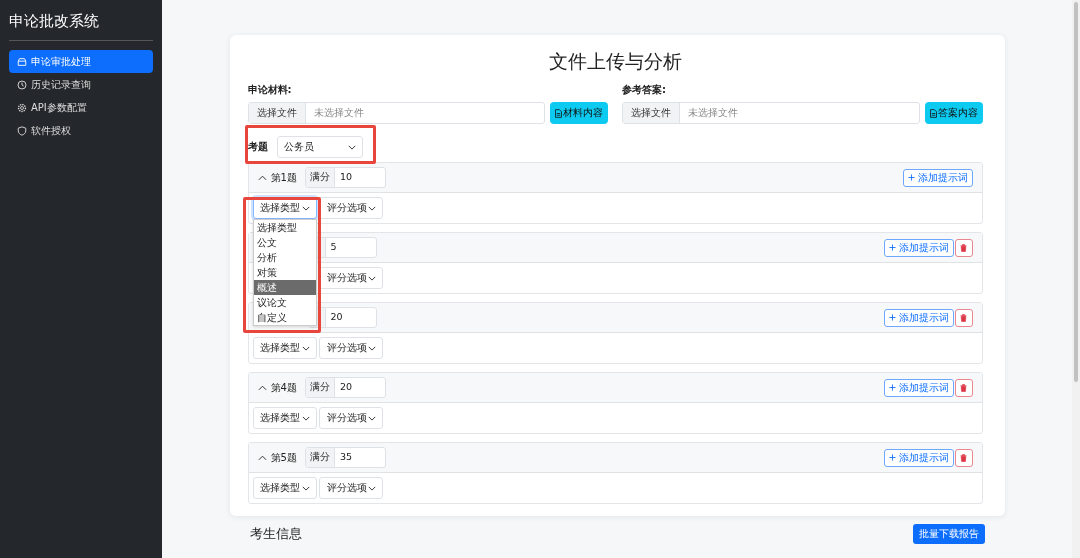  I want to click on app-title: 申论批改系统, so click(54, 21).